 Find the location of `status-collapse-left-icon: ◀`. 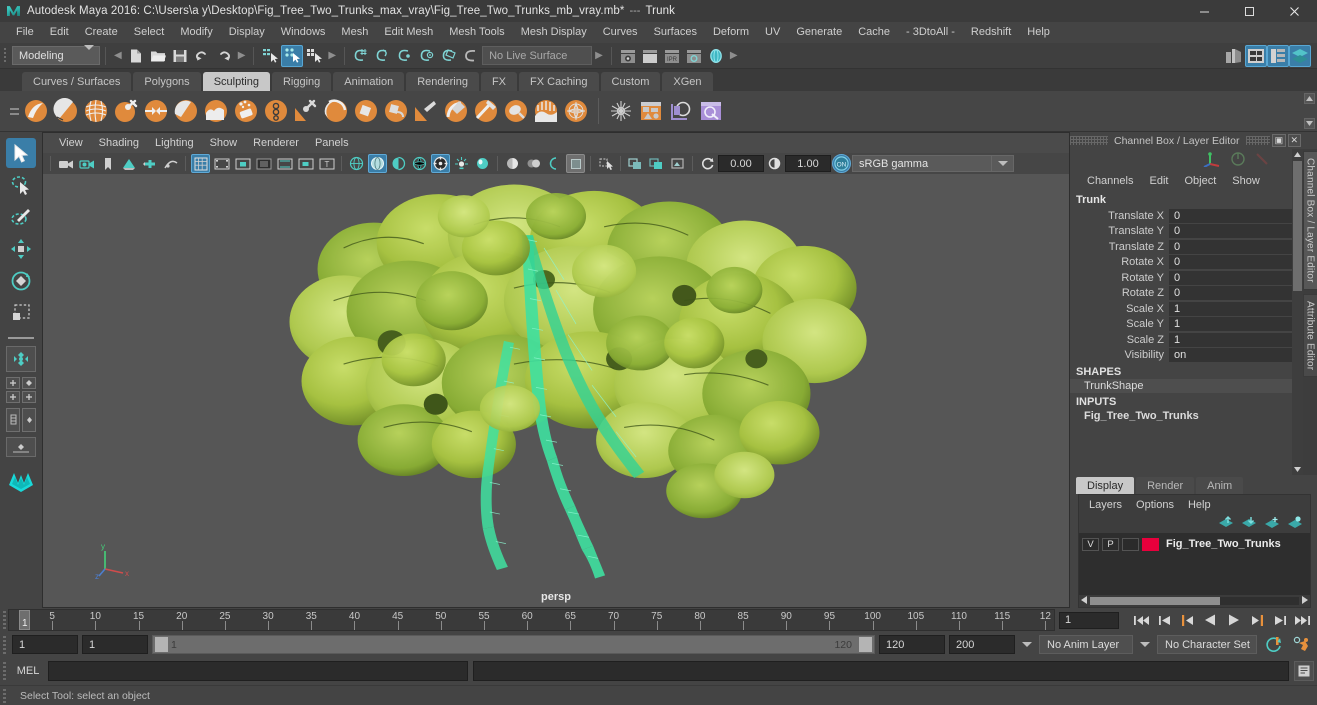

status-collapse-left-icon: ◀ is located at coordinates (118, 55).